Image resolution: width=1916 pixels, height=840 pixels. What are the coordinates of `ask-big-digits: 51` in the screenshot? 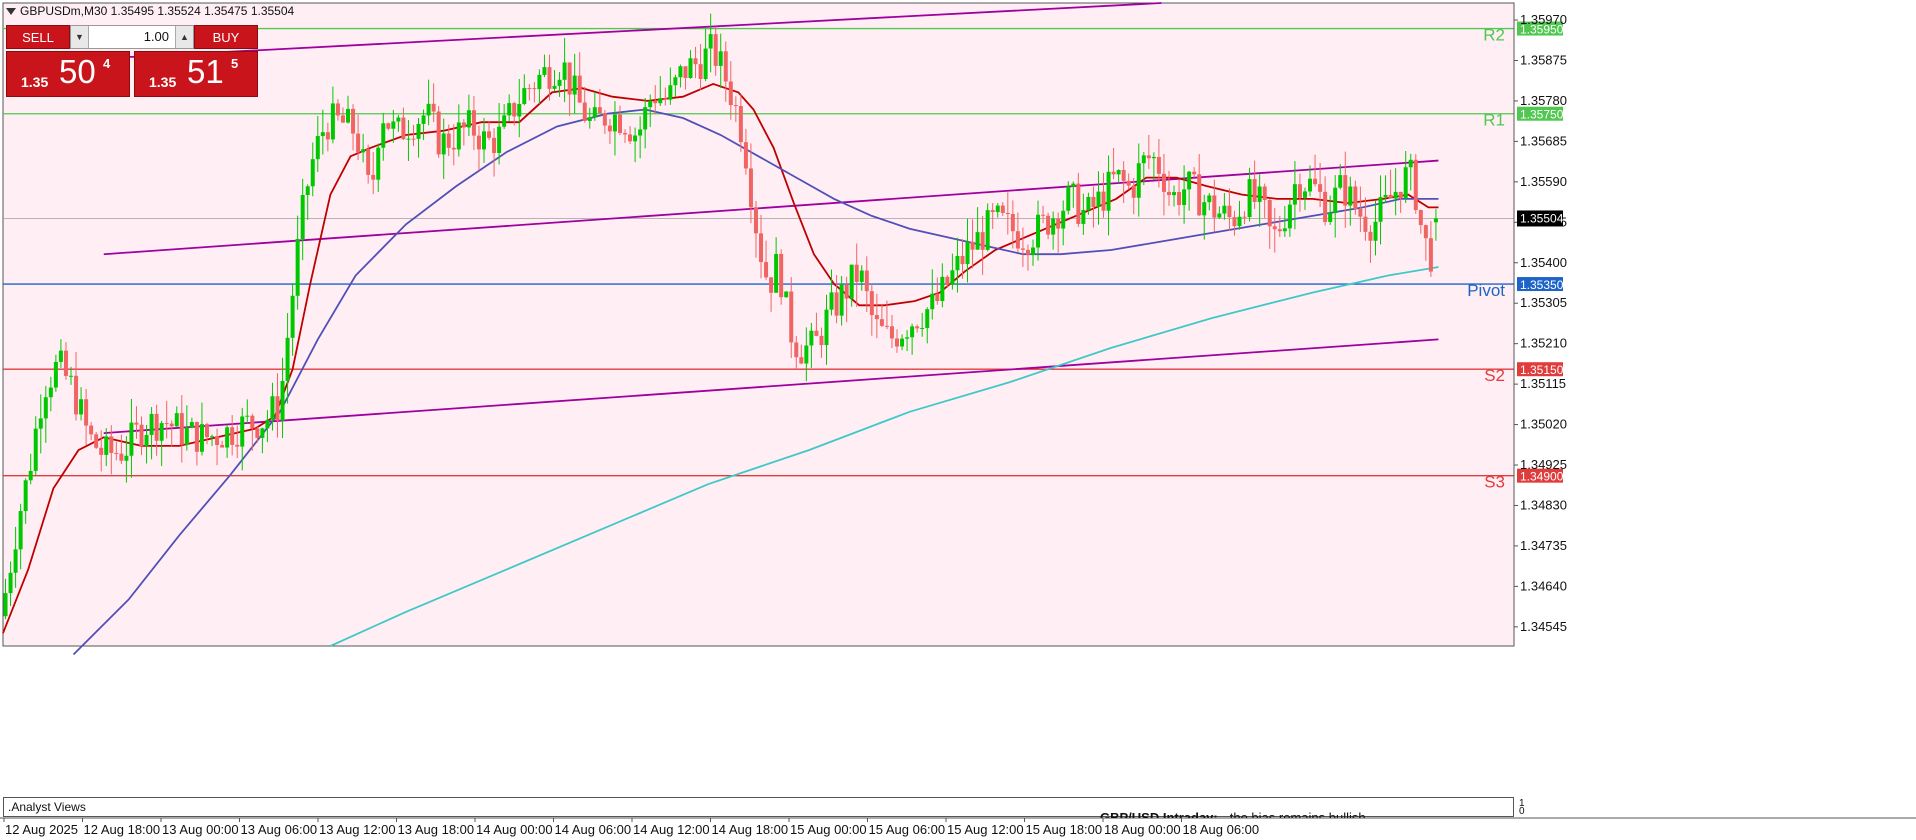 It's located at (205, 71).